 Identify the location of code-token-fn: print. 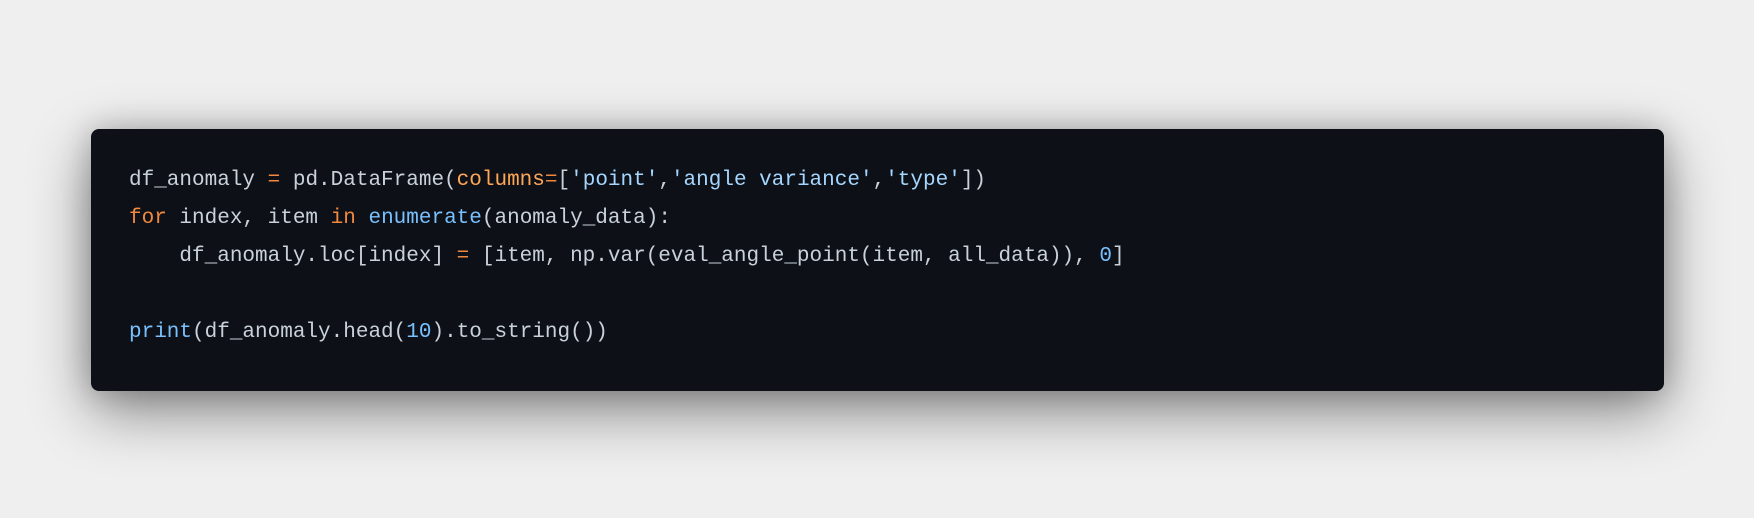
(161, 332).